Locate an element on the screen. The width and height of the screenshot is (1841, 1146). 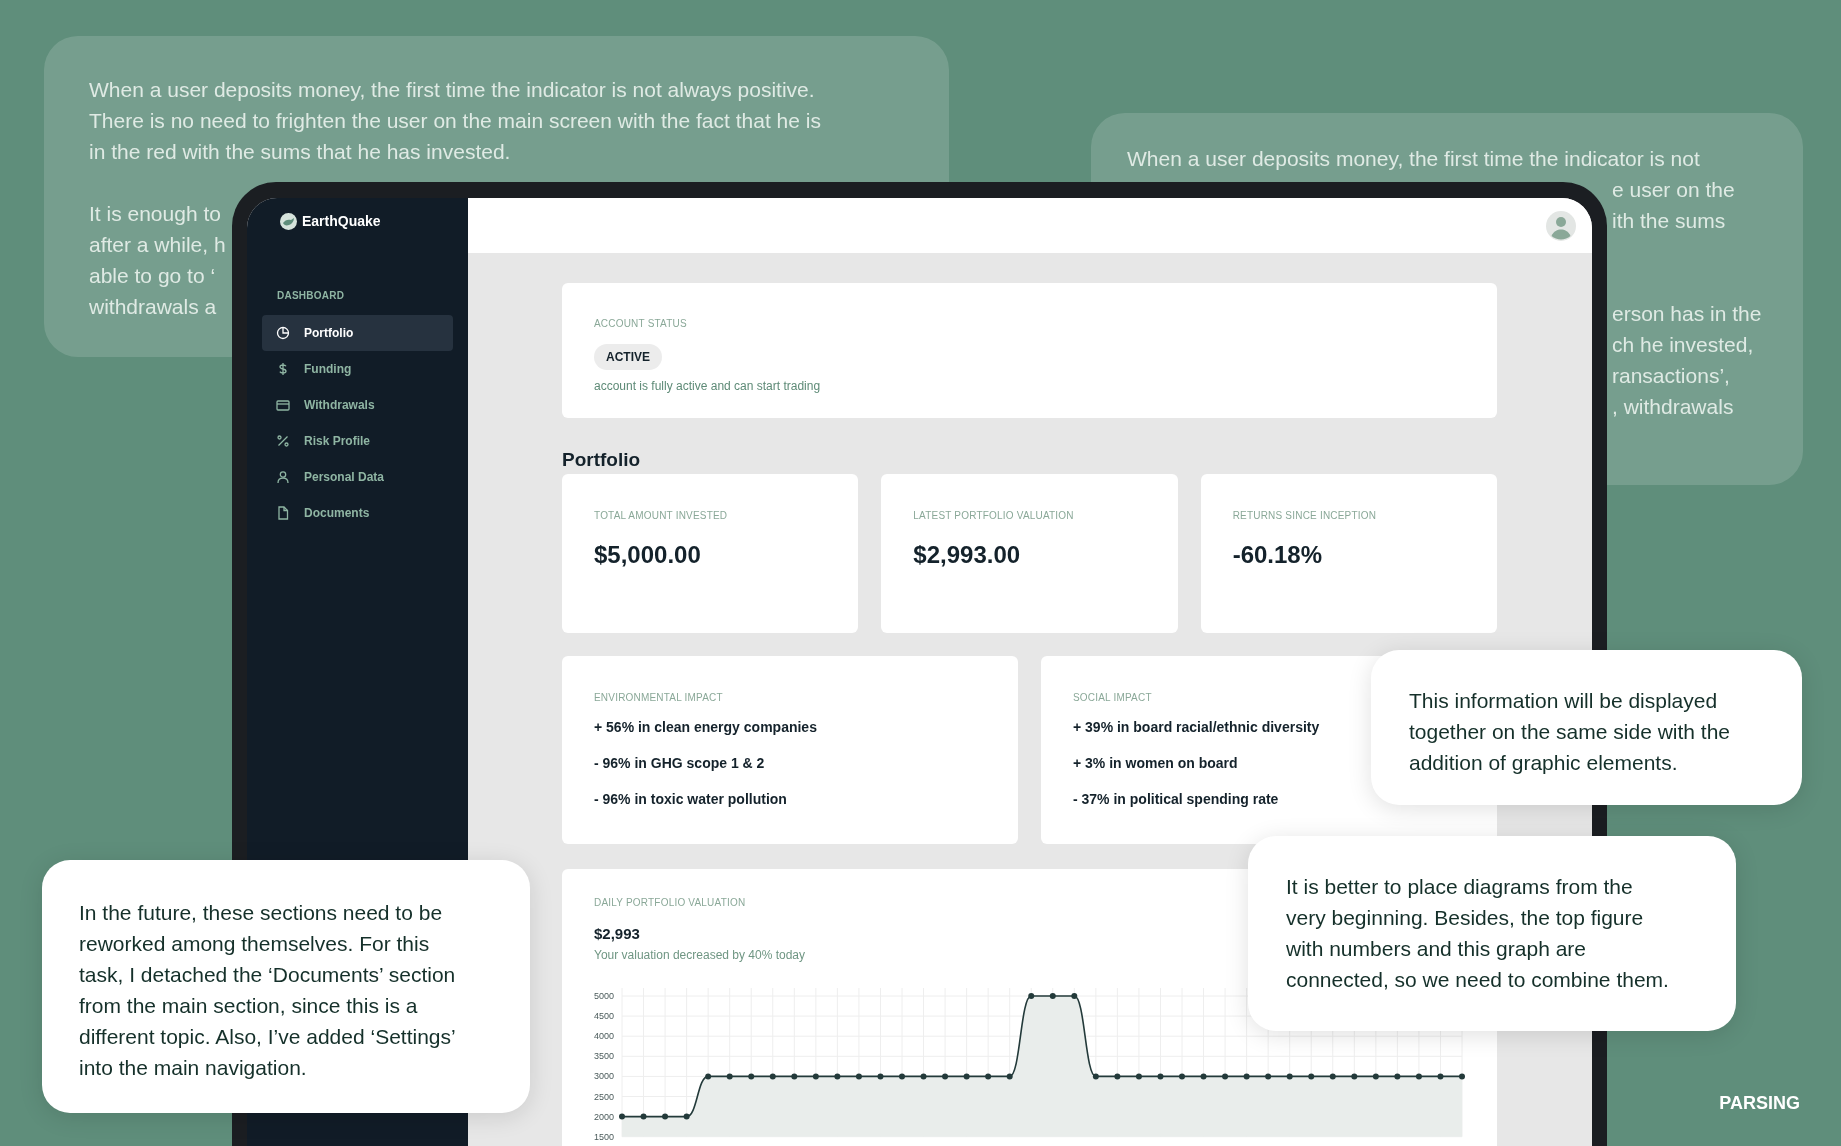
card-label: RETURNS SINCE INCEPTION is located at coordinates (1304, 516).